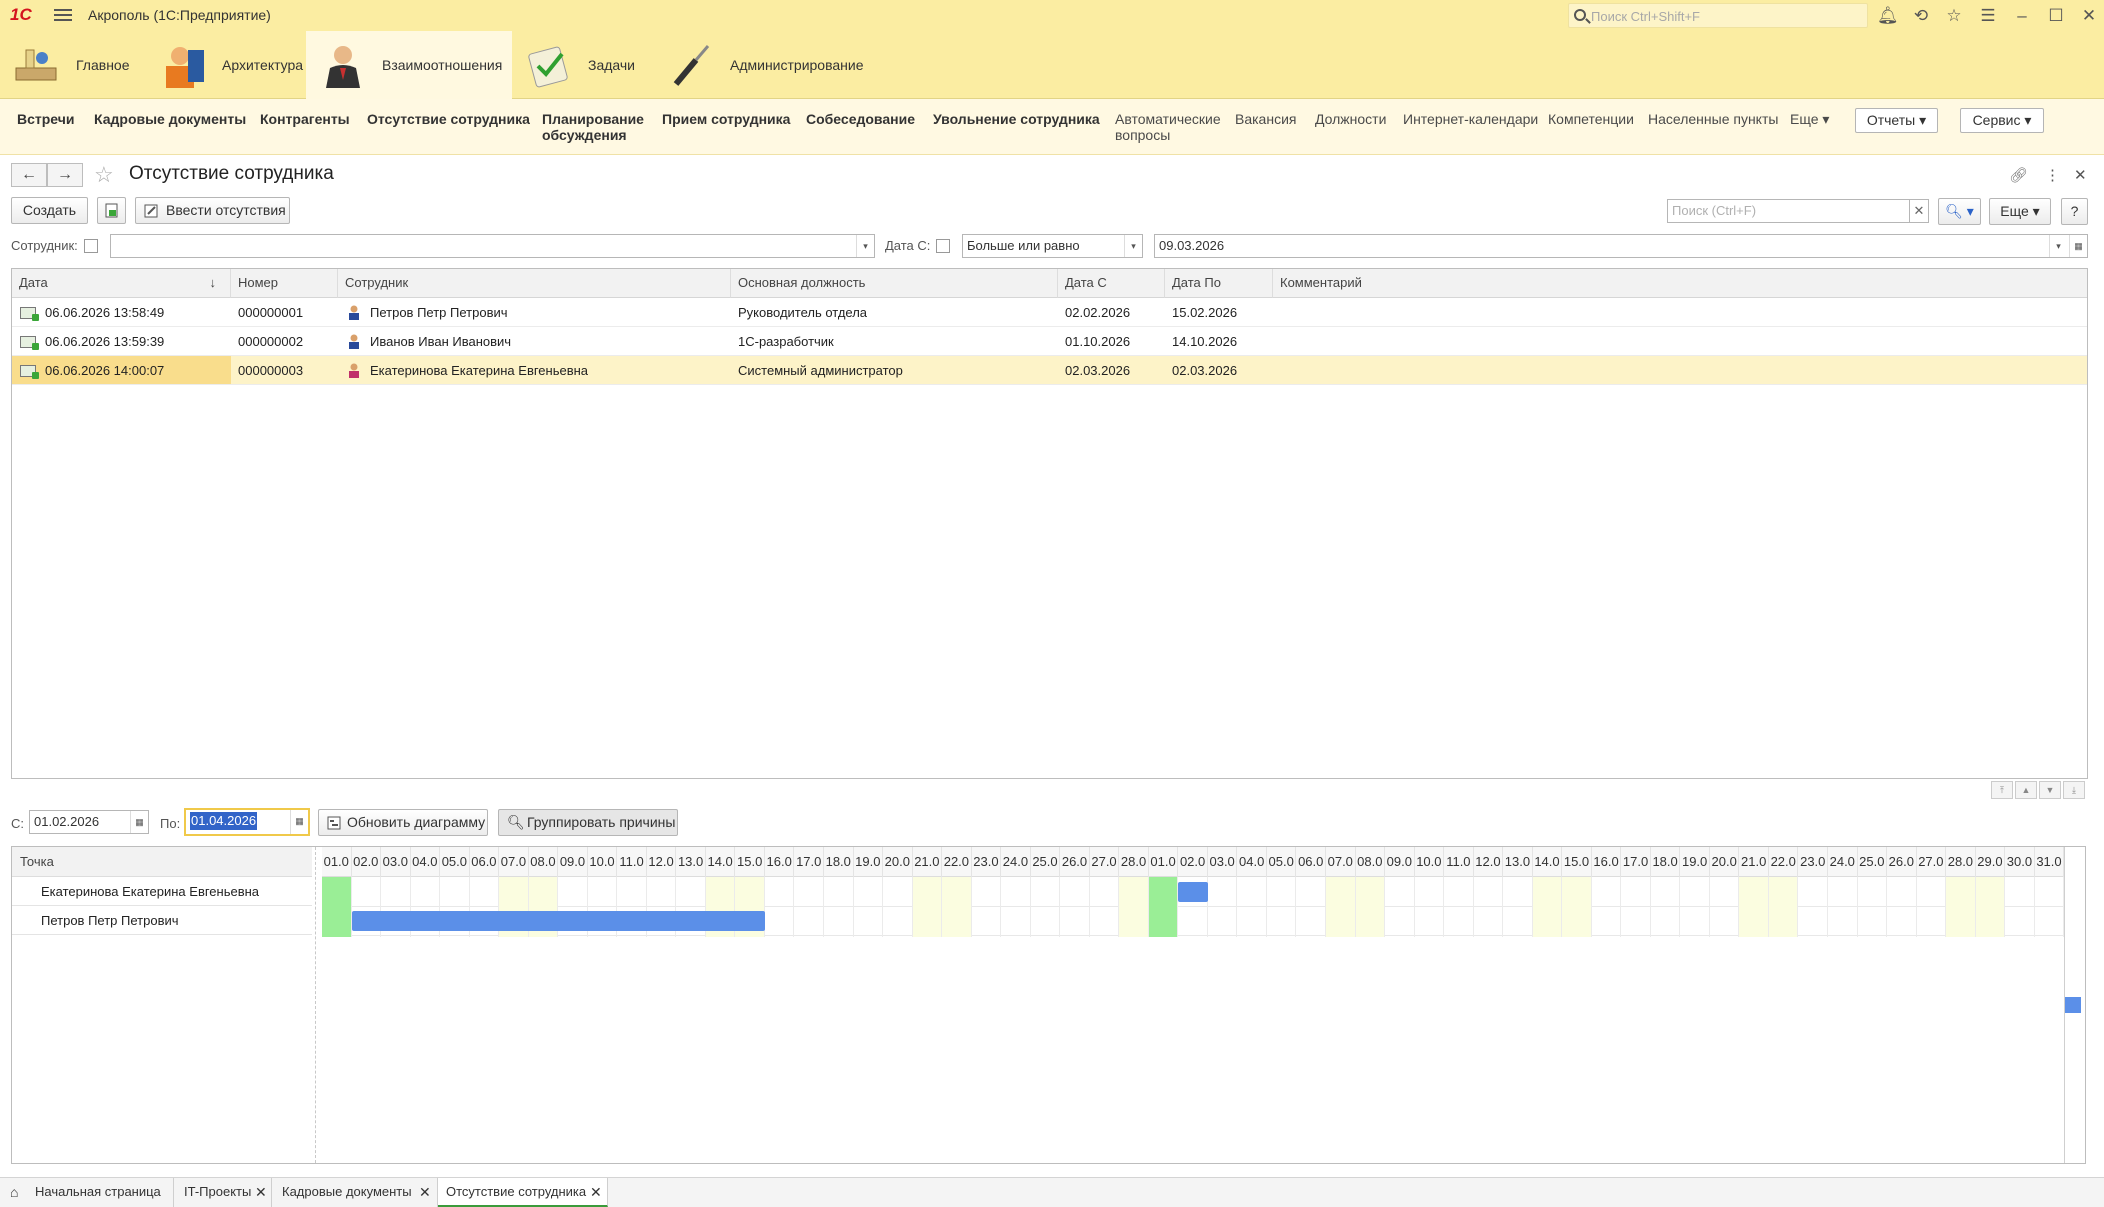 This screenshot has width=2104, height=1207. What do you see at coordinates (2050, 790) in the screenshot?
I see `scroll-down-button: ▼` at bounding box center [2050, 790].